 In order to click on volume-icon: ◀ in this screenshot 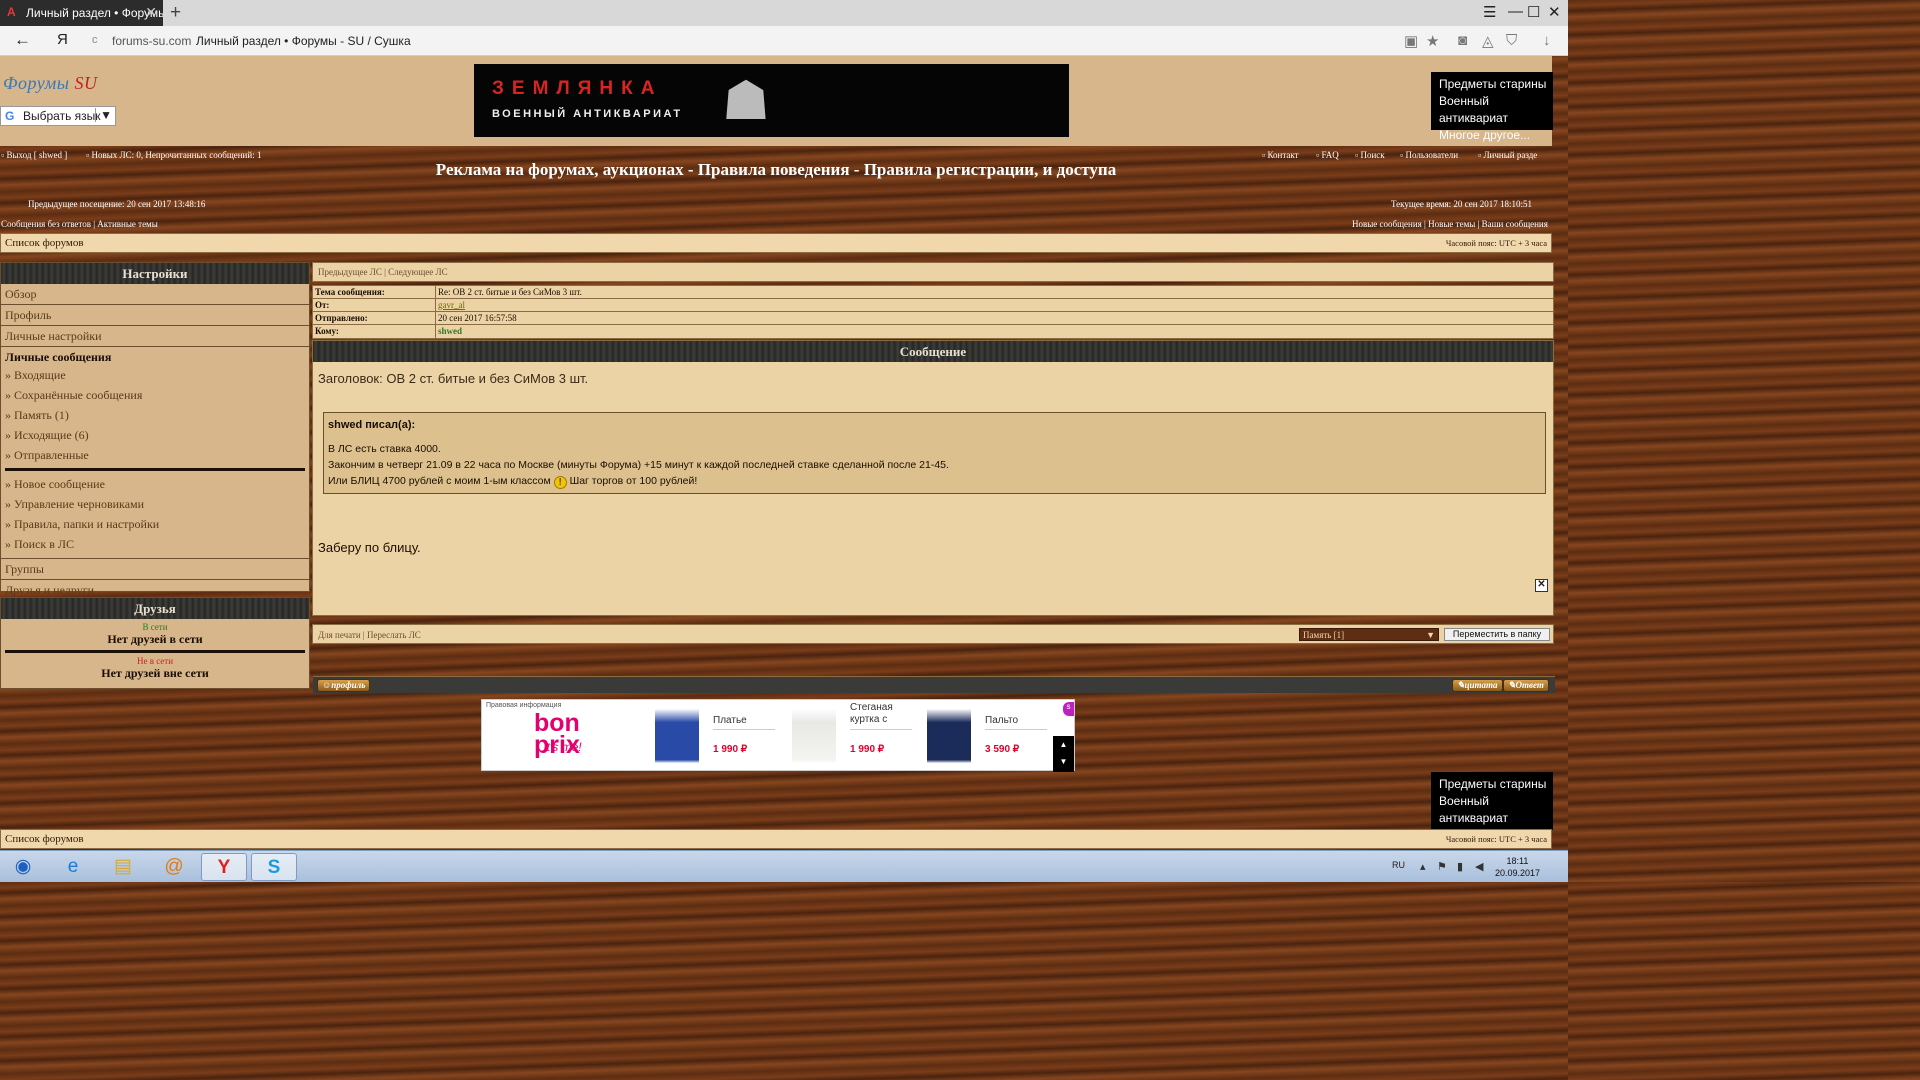, I will do `click(1479, 866)`.